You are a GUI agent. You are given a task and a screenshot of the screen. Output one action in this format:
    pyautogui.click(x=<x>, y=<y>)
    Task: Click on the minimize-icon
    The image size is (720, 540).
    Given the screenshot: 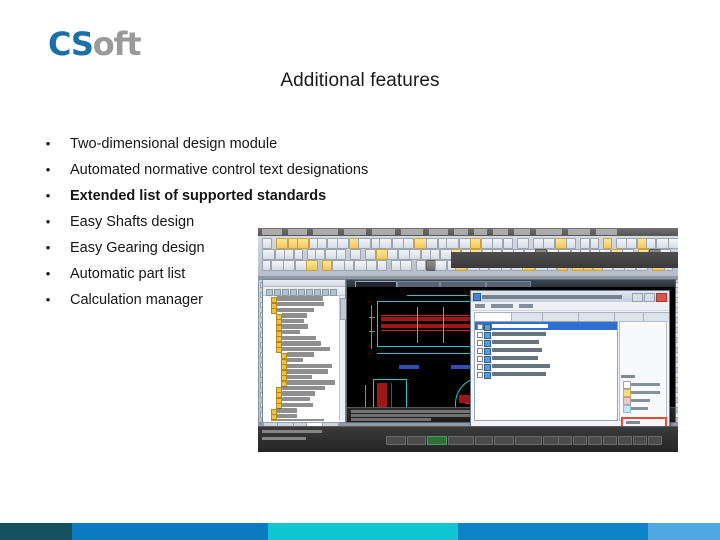 What is the action you would take?
    pyautogui.click(x=637, y=297)
    